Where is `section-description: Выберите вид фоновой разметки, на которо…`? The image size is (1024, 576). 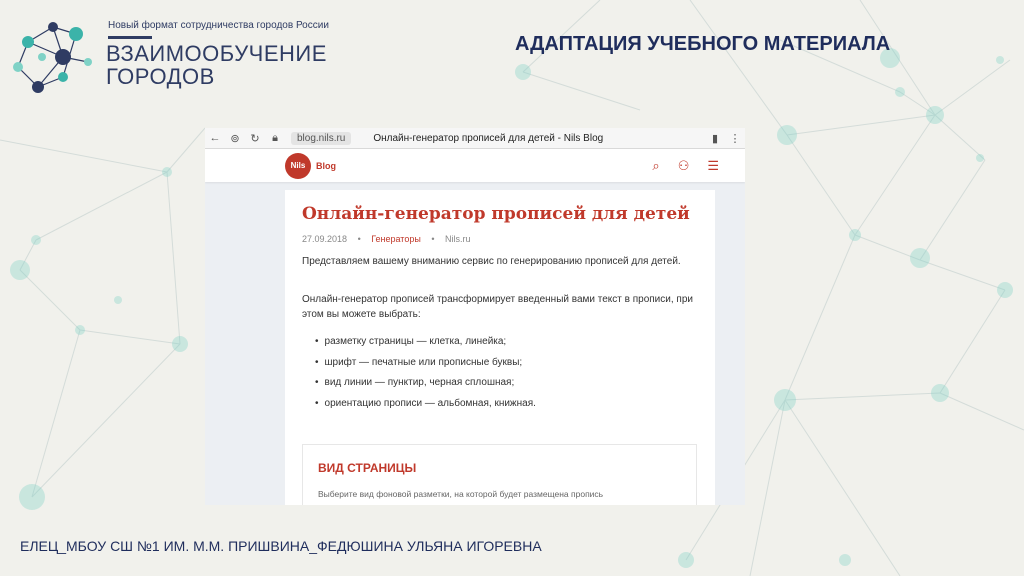
section-description: Выберите вид фоновой разметки, на которо… is located at coordinates (461, 494).